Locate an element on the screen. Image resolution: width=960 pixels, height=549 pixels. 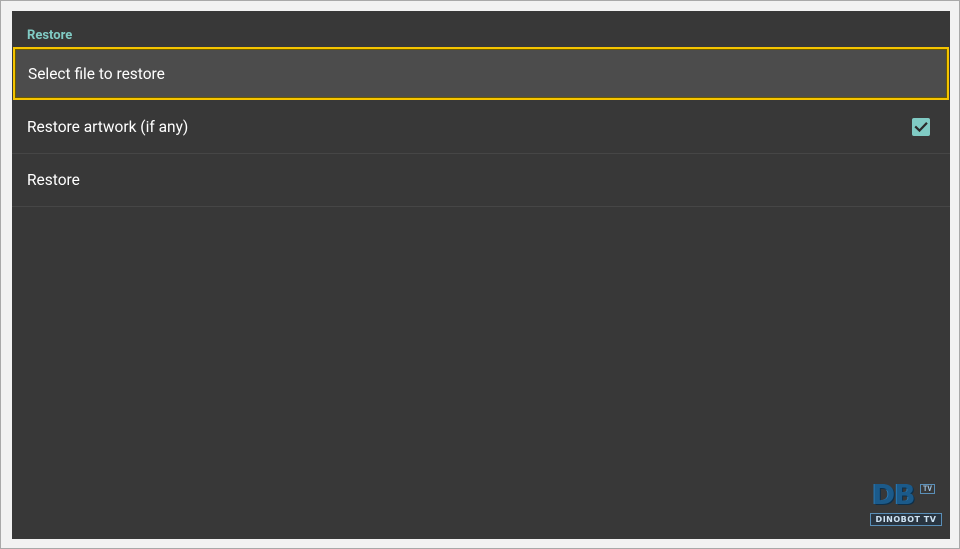
watermark-tv-badge: TV is located at coordinates (927, 489).